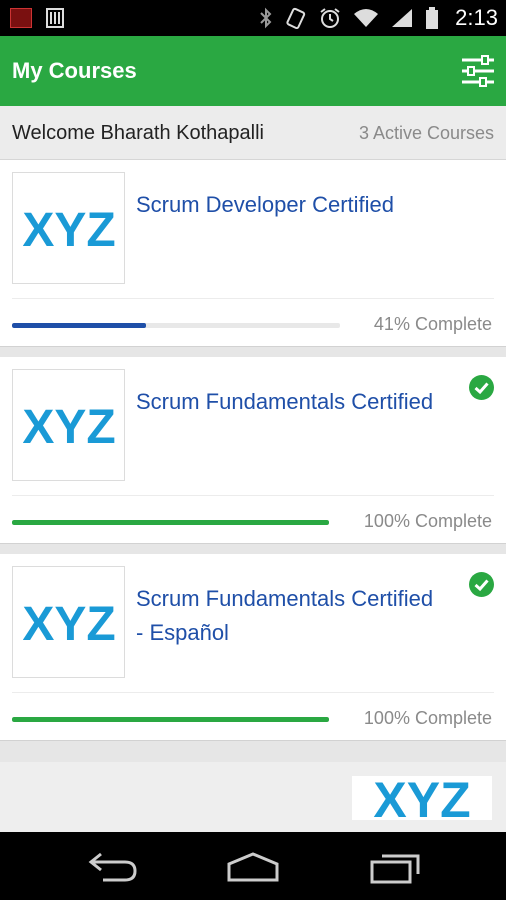  I want to click on battery-icon, so click(432, 18).